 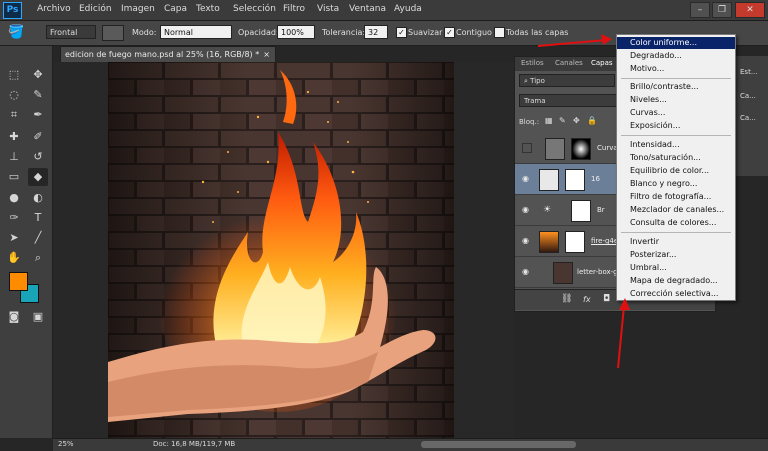 I want to click on healing-tool-icon: ✚, so click(x=14, y=137).